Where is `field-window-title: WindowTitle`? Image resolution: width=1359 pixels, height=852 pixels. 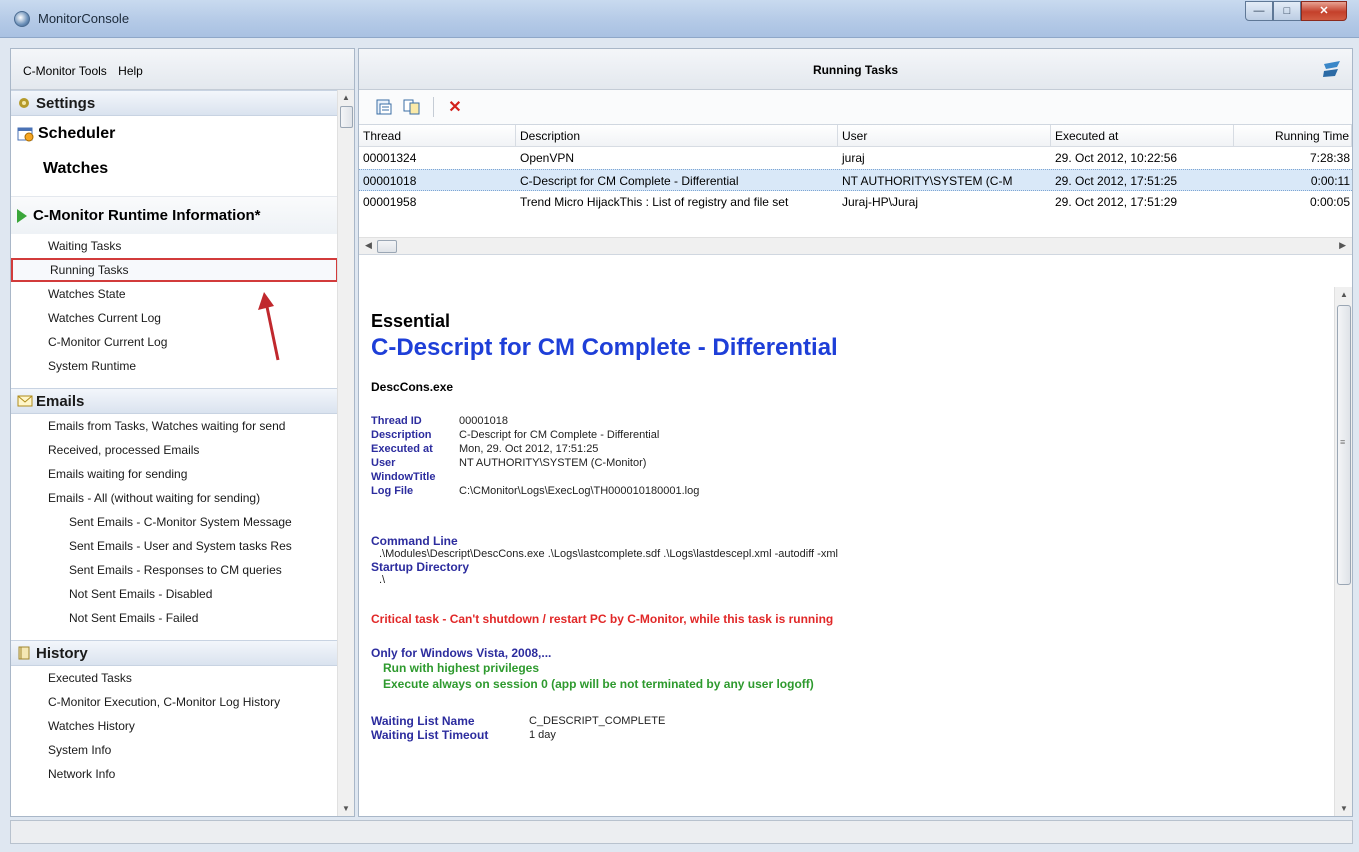
field-window-title: WindowTitle is located at coordinates (403, 477).